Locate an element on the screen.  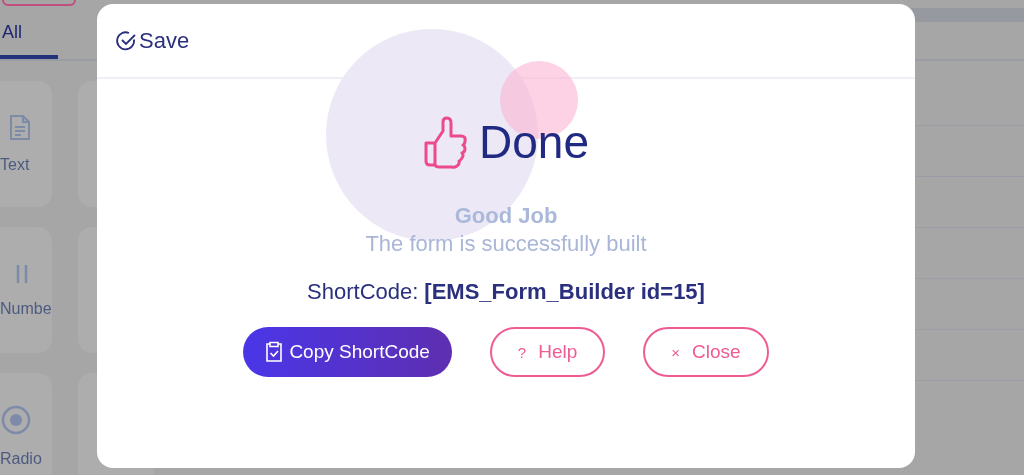
copy-shortcode-button: Copy ShortCode is located at coordinates (347, 352).